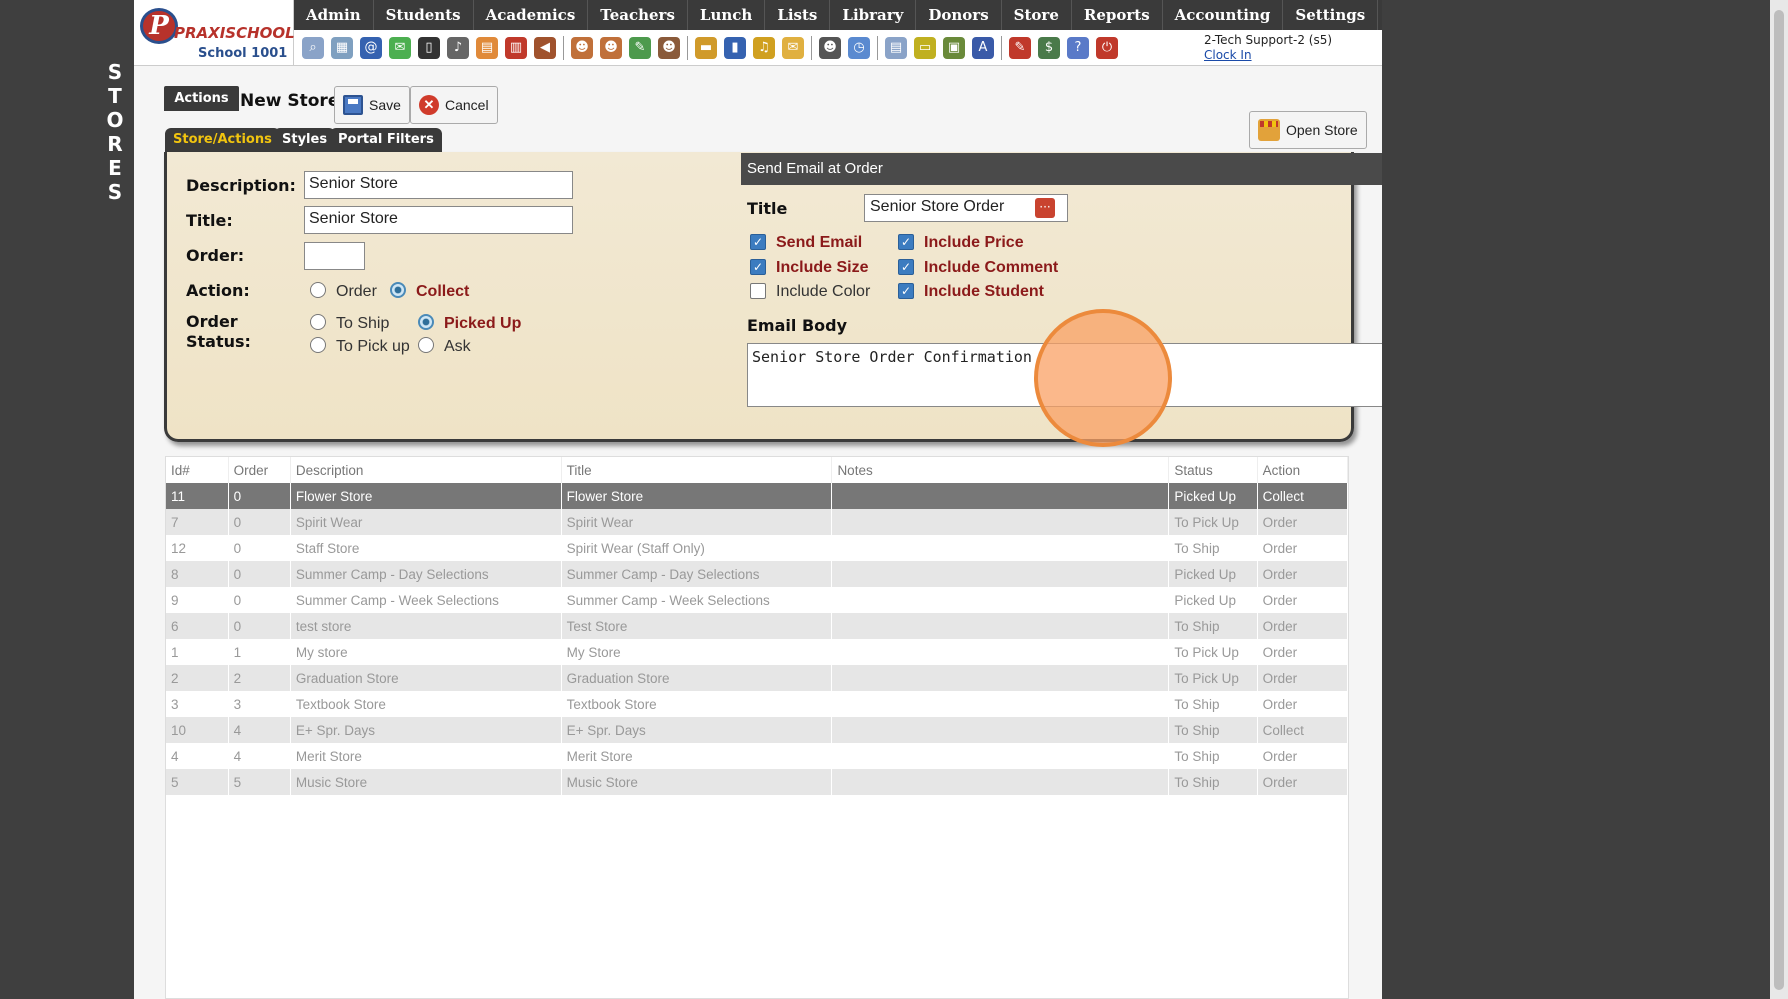 Image resolution: width=1788 pixels, height=999 pixels. Describe the element at coordinates (697, 470) in the screenshot. I see `column-header: Title` at that location.